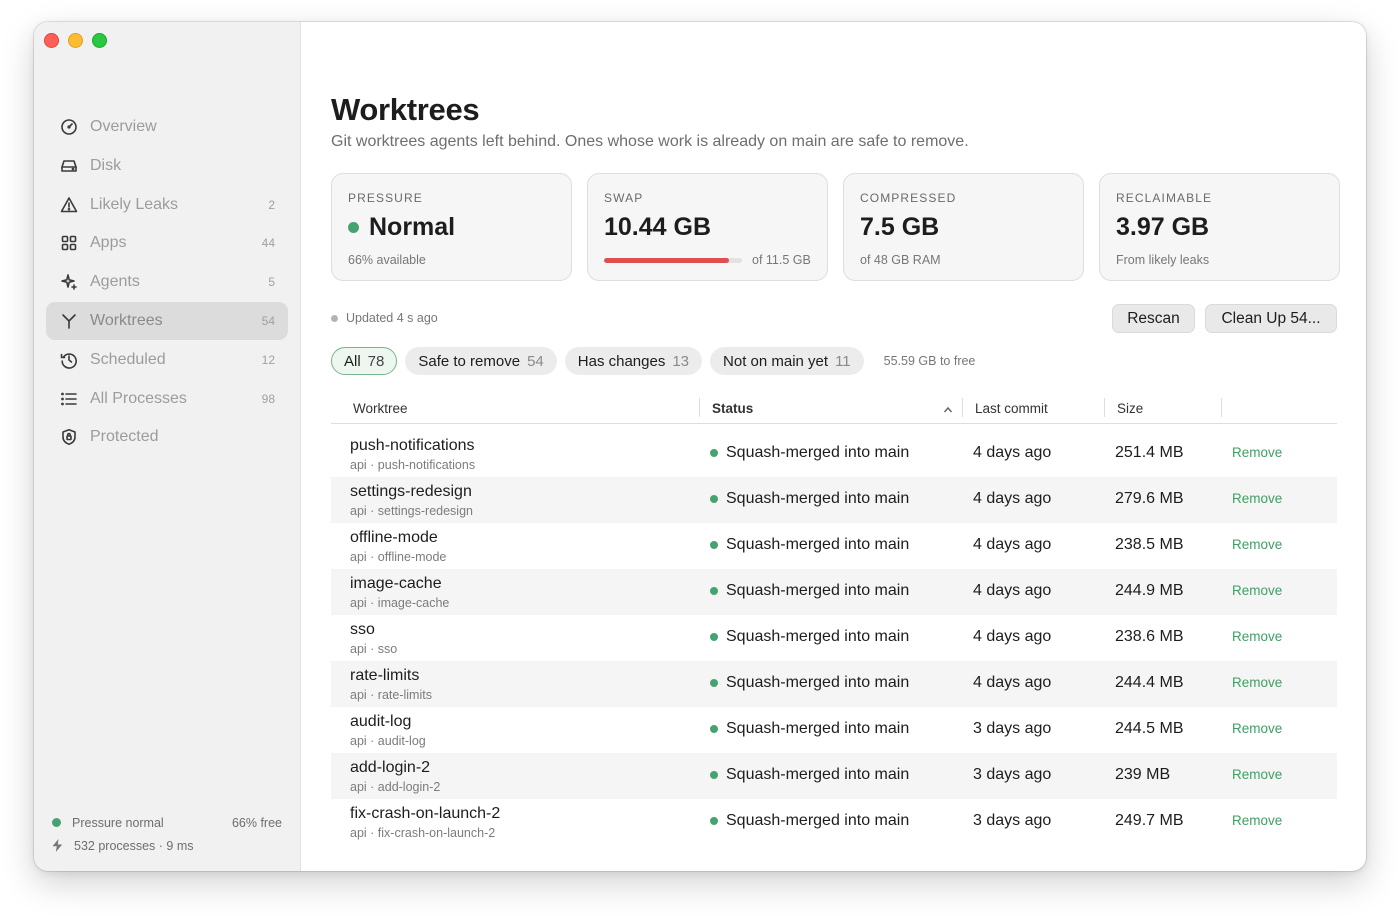  What do you see at coordinates (776, 361) in the screenshot?
I see `filter-label: Not on main yet` at bounding box center [776, 361].